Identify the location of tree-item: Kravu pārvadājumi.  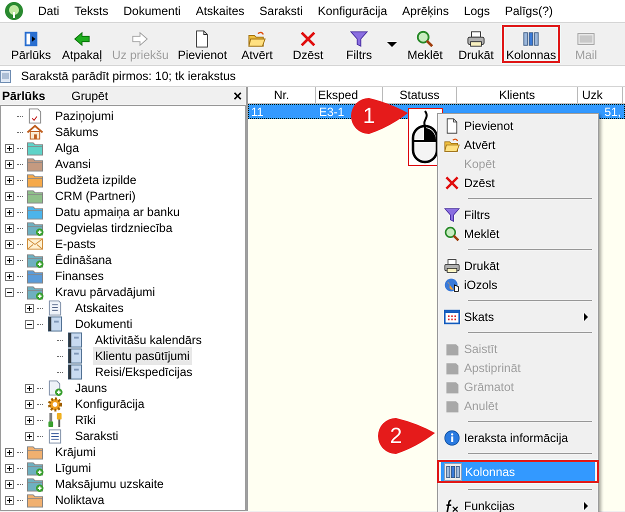
(105, 292).